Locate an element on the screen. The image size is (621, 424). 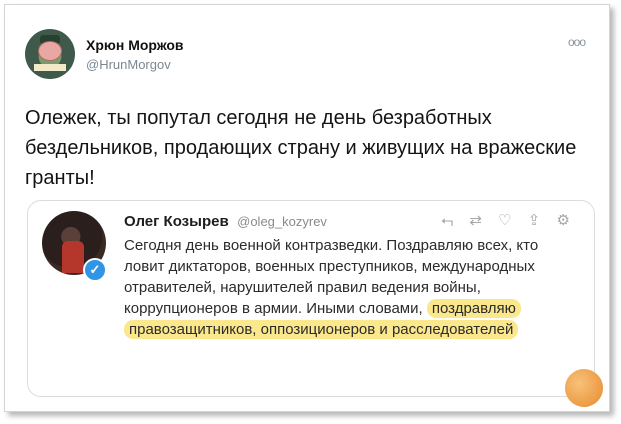
quoted-actions: ⮢ ⇄ ♡ ⇪ ⚙ is located at coordinates (508, 220).